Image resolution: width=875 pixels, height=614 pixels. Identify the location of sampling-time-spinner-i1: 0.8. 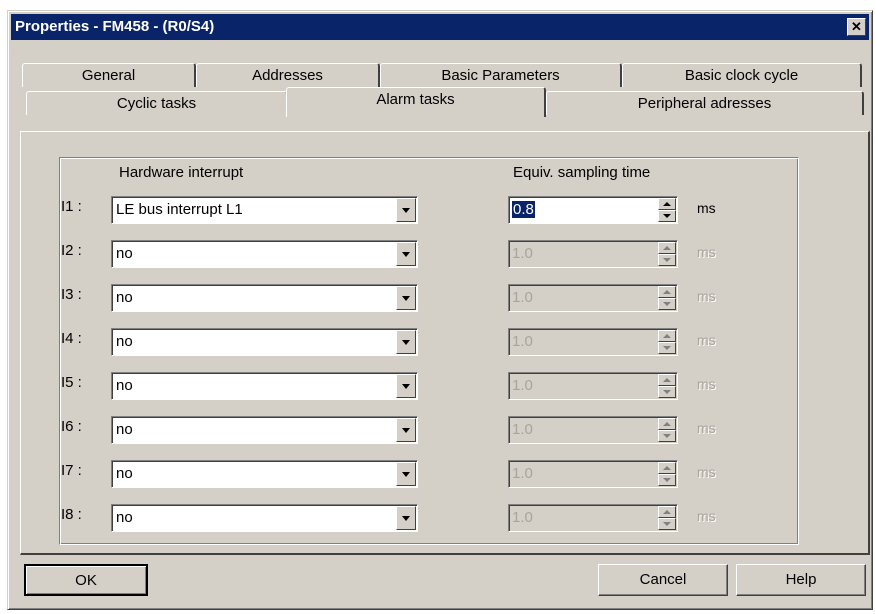
(593, 210).